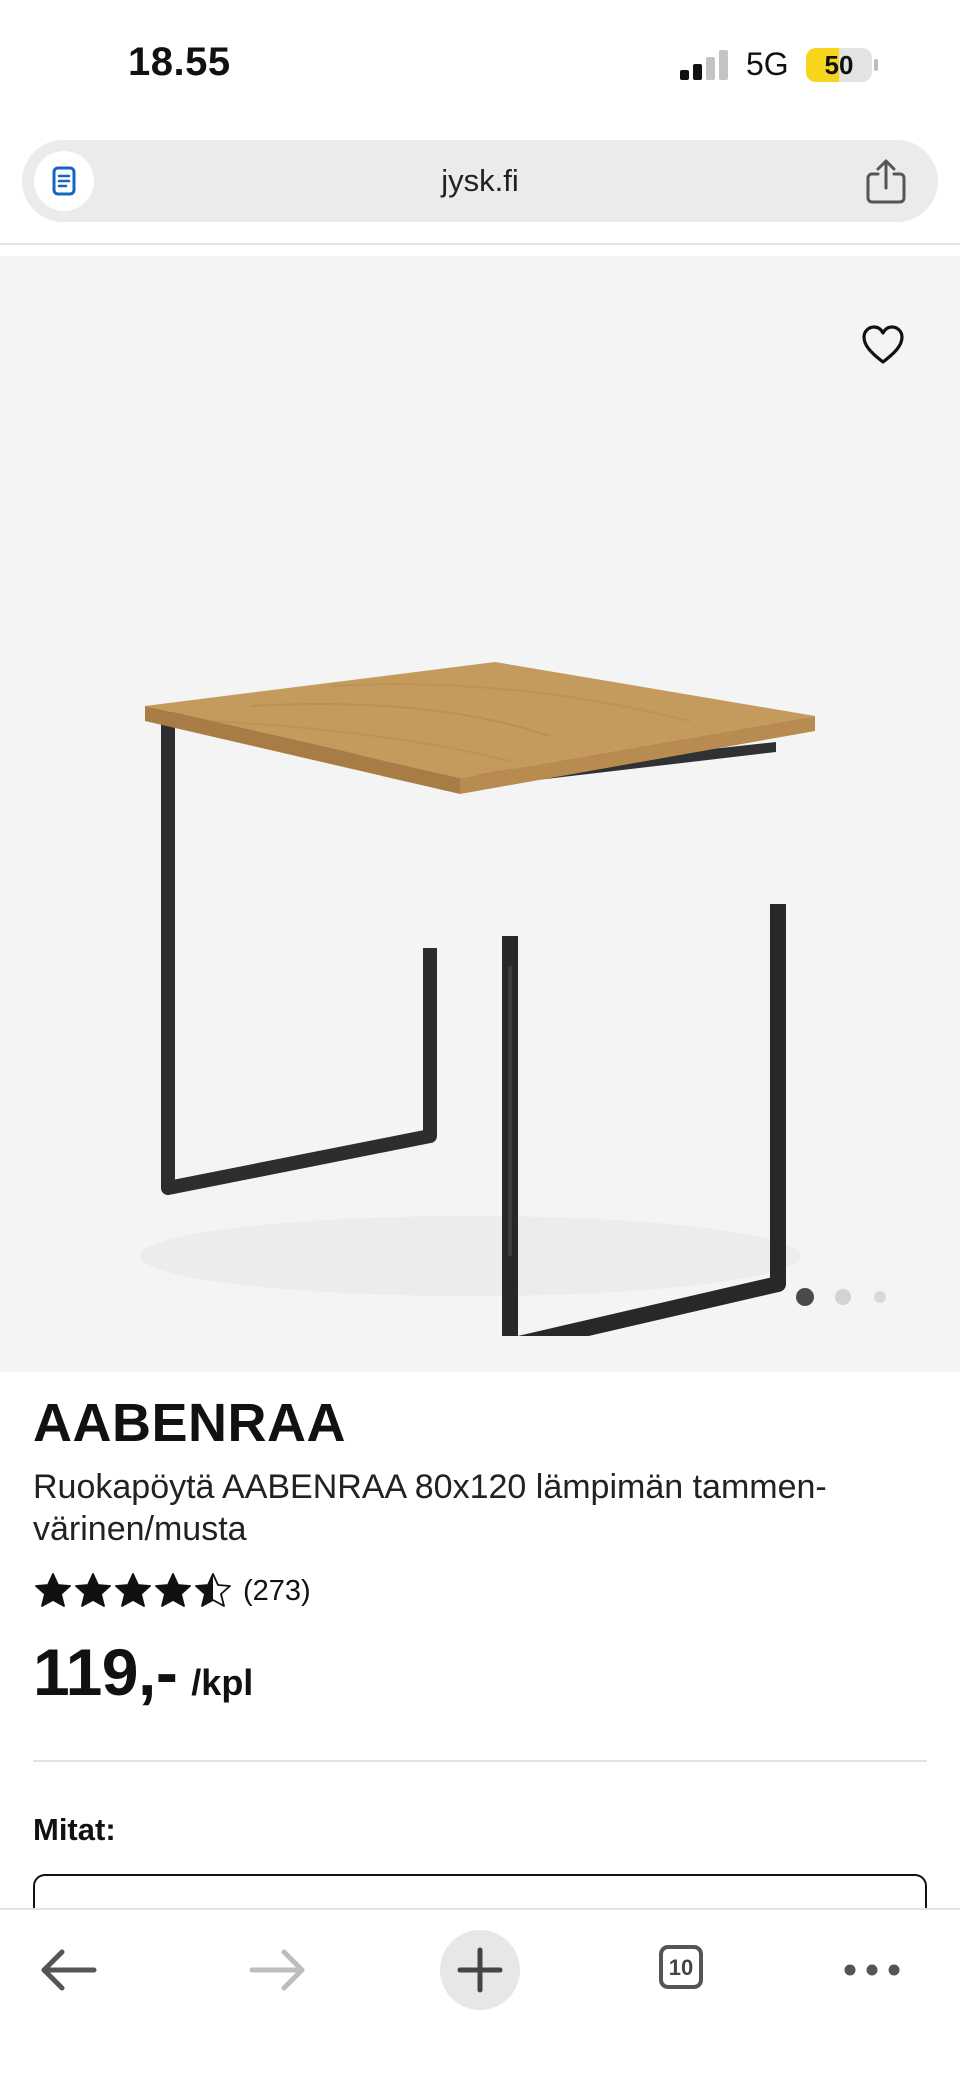 The width and height of the screenshot is (960, 2083). Describe the element at coordinates (805, 1297) in the screenshot. I see `pagination-dot-active` at that location.